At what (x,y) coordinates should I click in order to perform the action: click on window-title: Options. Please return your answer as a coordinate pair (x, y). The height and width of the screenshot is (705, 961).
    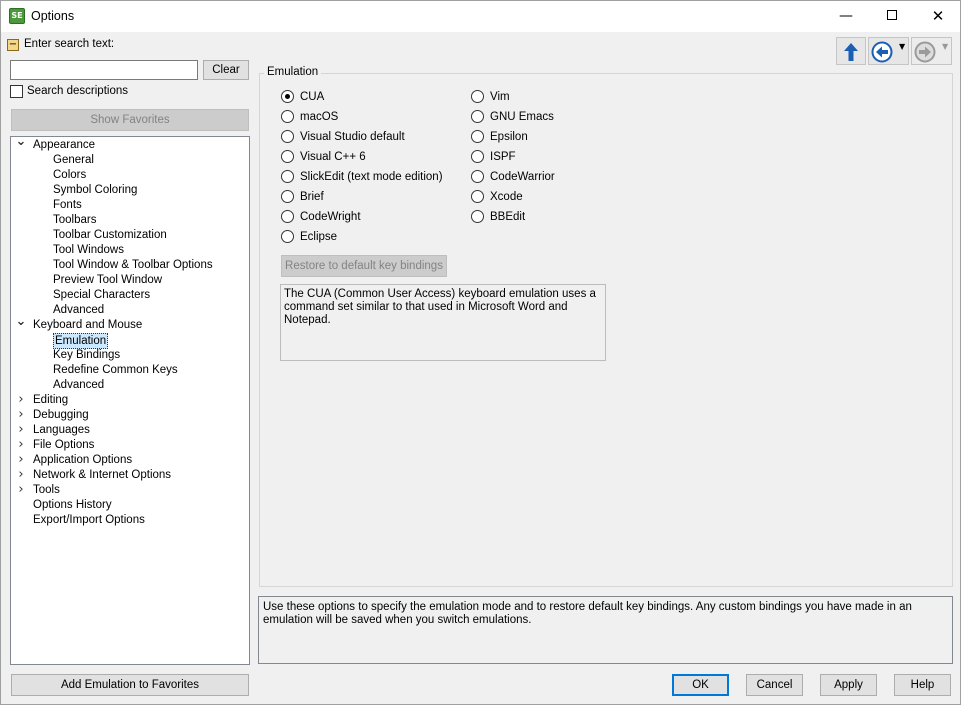
    Looking at the image, I should click on (53, 16).